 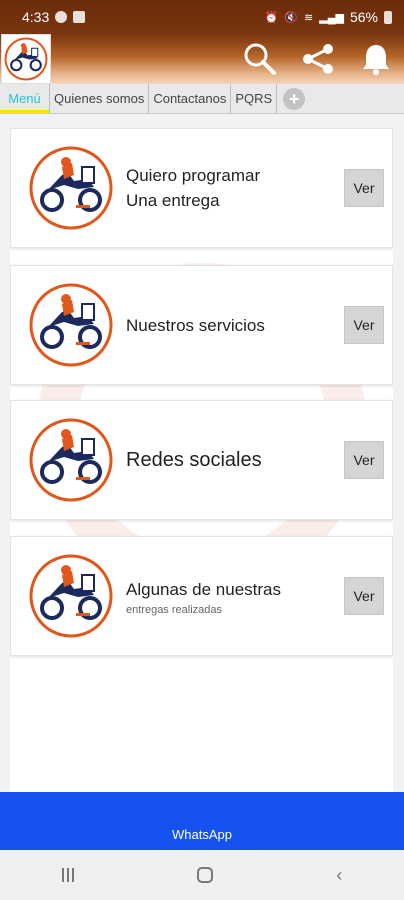 I want to click on card-title: Algunas de nuestras, so click(x=203, y=589).